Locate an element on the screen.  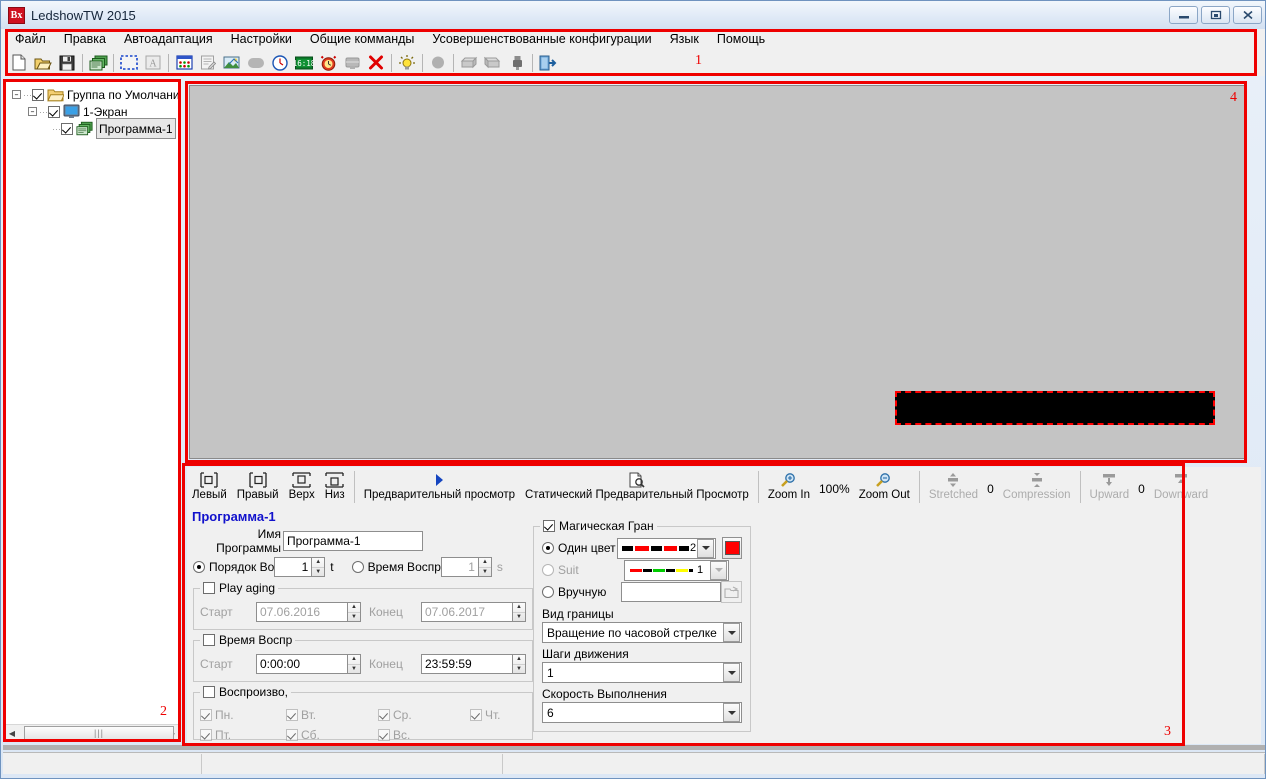
align-top-button: Верх is located at coordinates (302, 485).